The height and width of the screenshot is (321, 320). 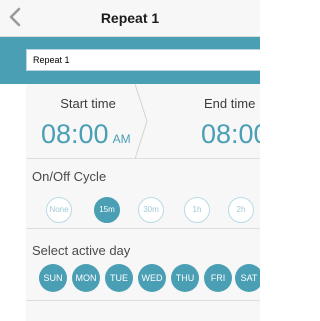 I want to click on active-days-label: Select active day, so click(x=81, y=250).